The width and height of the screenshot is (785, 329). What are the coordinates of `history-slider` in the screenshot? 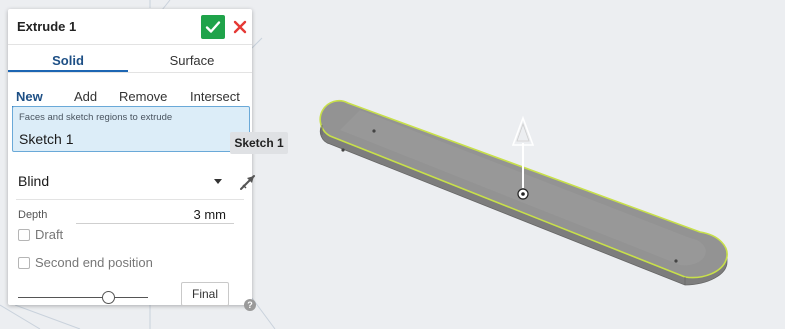 It's located at (83, 298).